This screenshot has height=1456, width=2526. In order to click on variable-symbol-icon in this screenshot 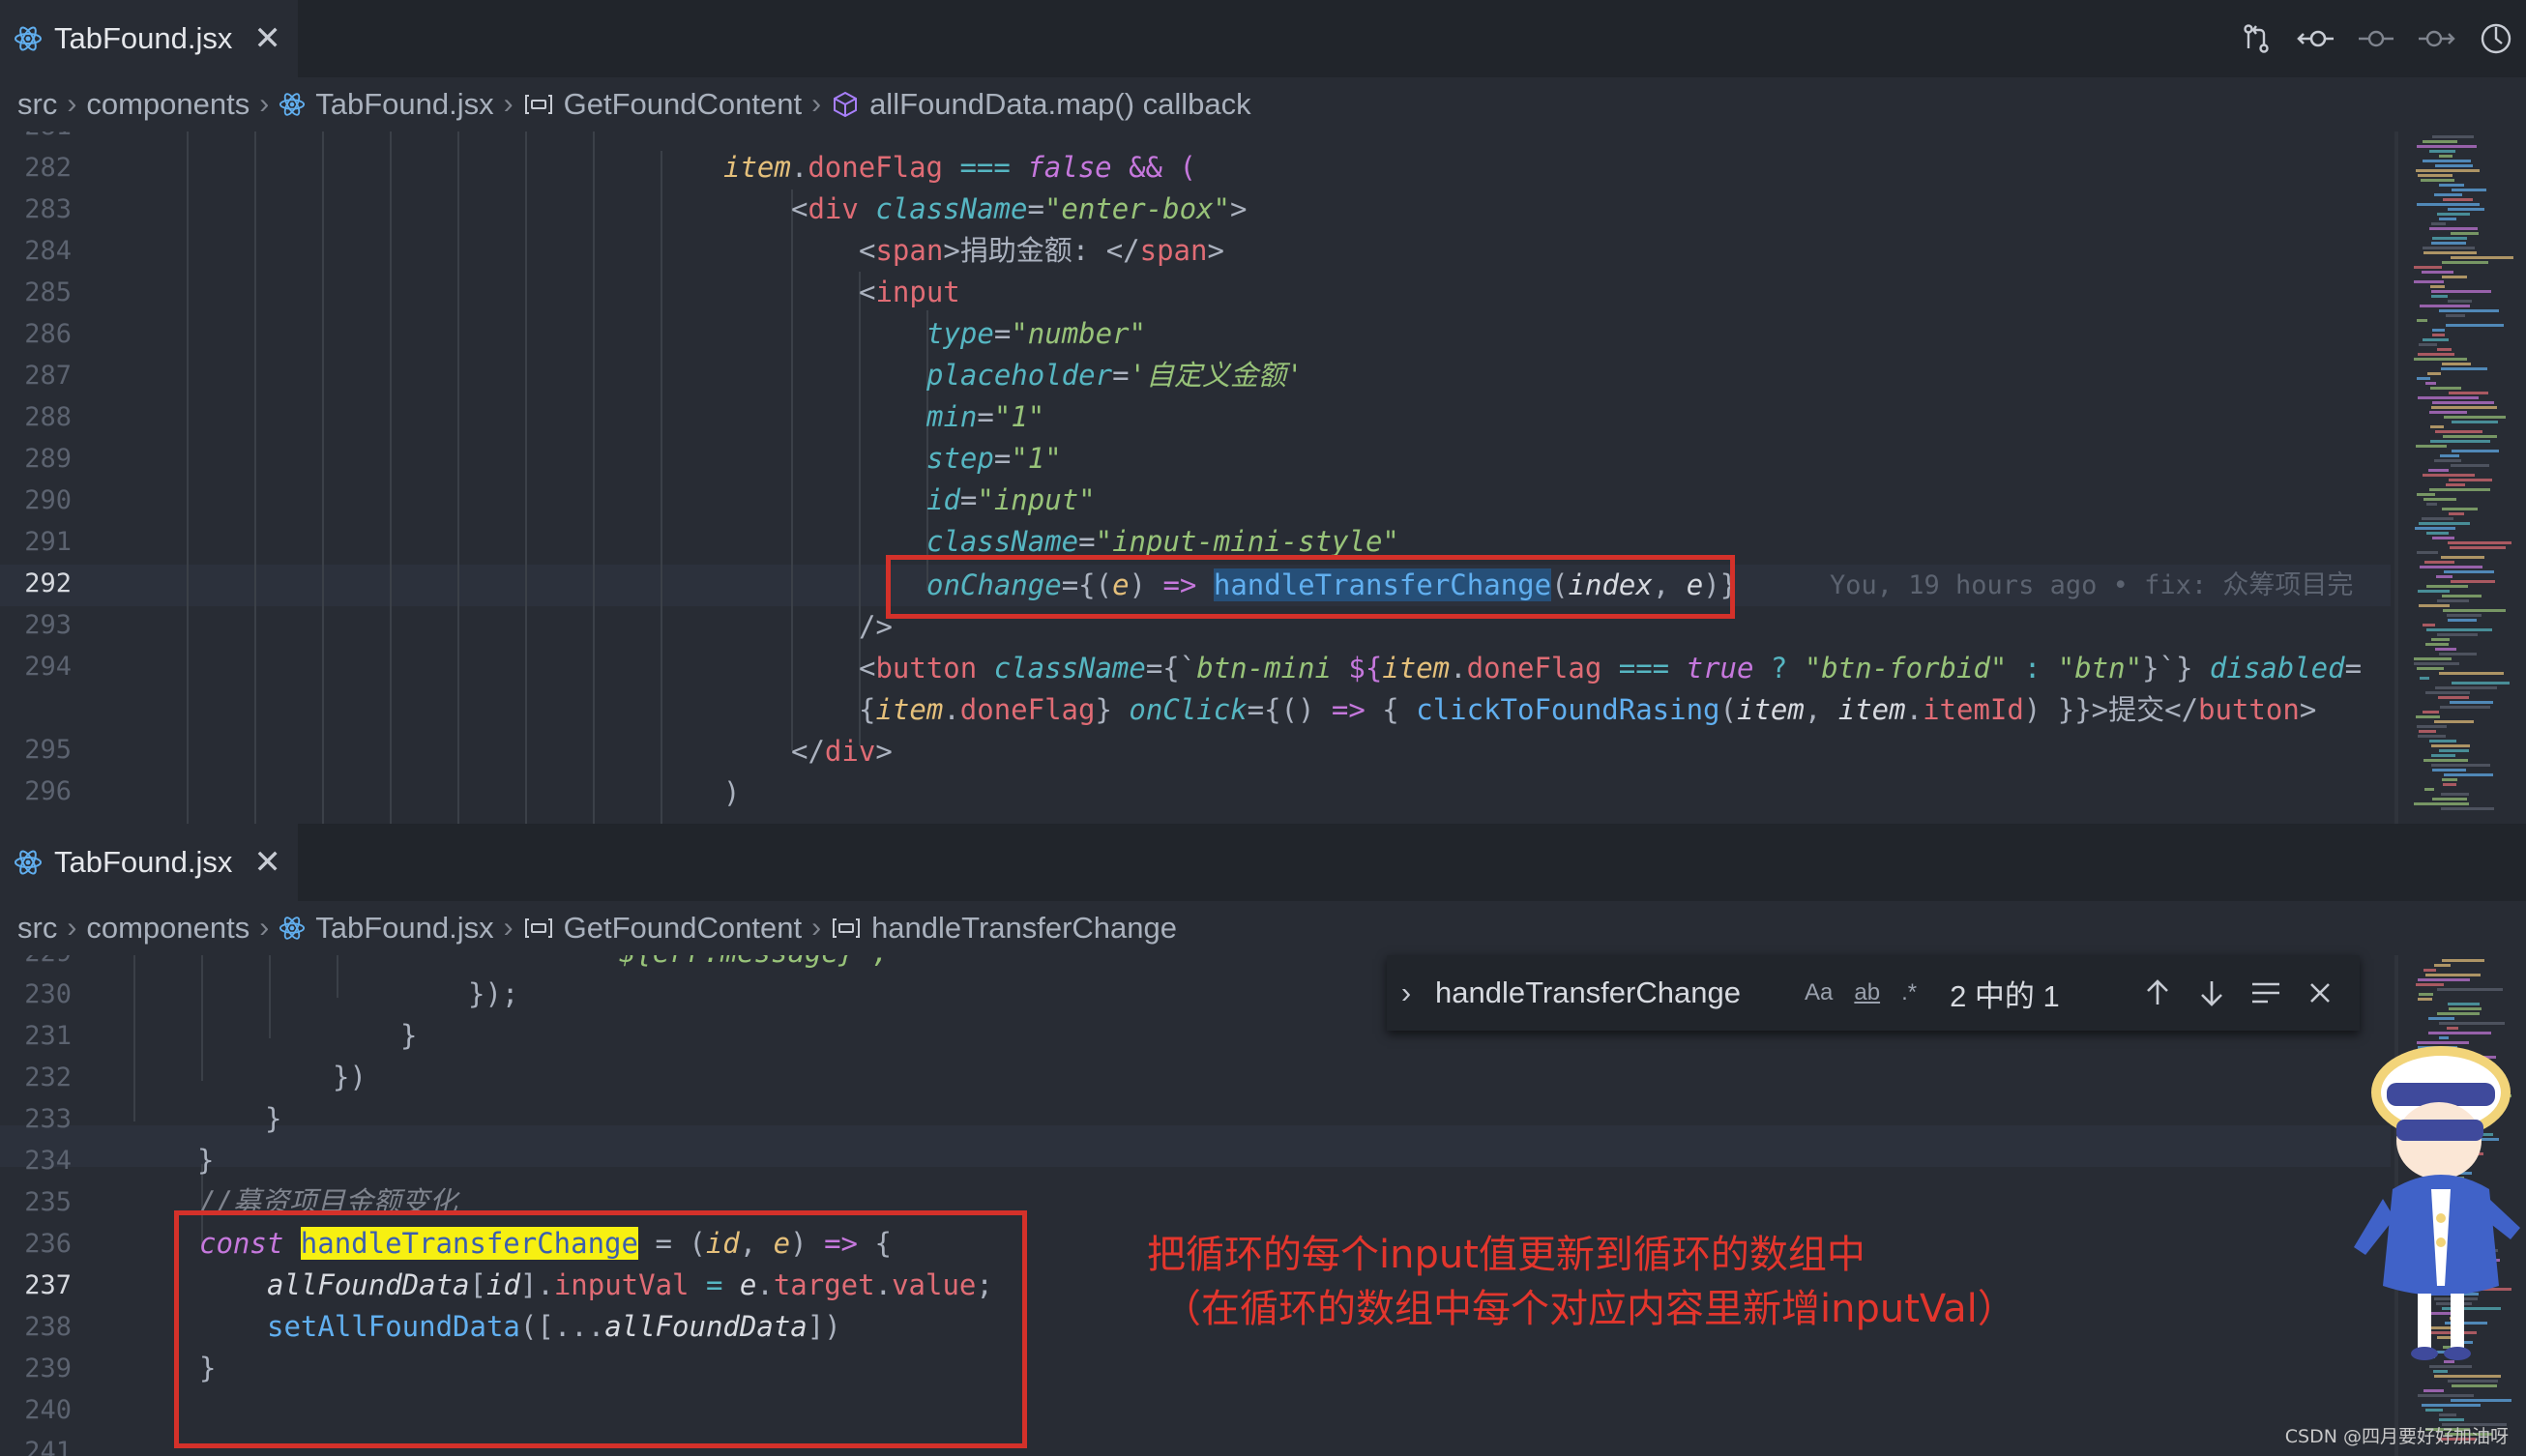, I will do `click(538, 929)`.